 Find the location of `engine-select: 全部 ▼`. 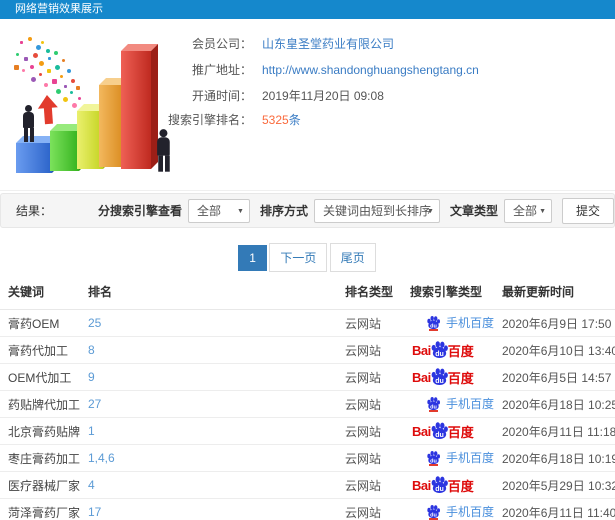

engine-select: 全部 ▼ is located at coordinates (218, 210).